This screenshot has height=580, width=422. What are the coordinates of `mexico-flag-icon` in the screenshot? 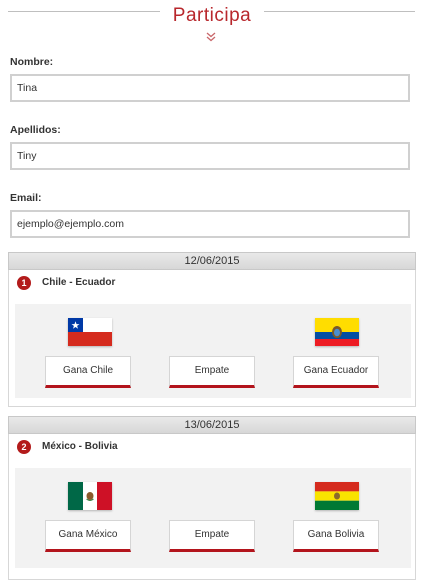 It's located at (90, 496).